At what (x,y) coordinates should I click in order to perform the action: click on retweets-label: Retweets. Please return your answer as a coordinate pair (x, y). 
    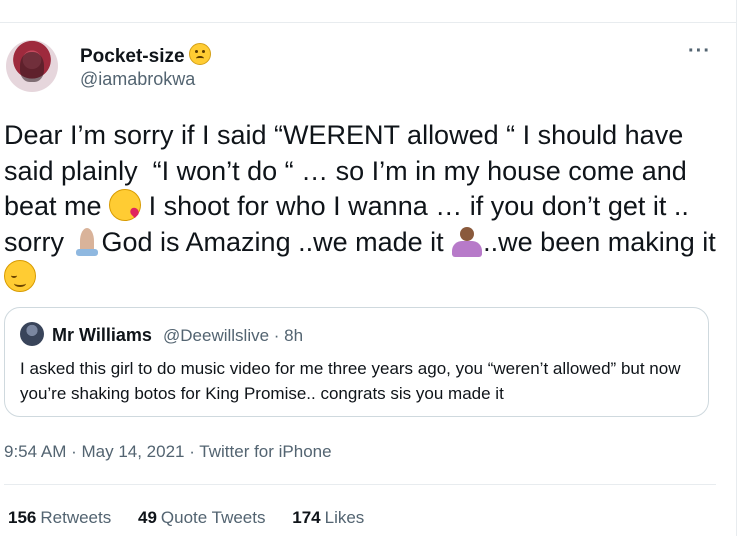
    Looking at the image, I should click on (76, 517).